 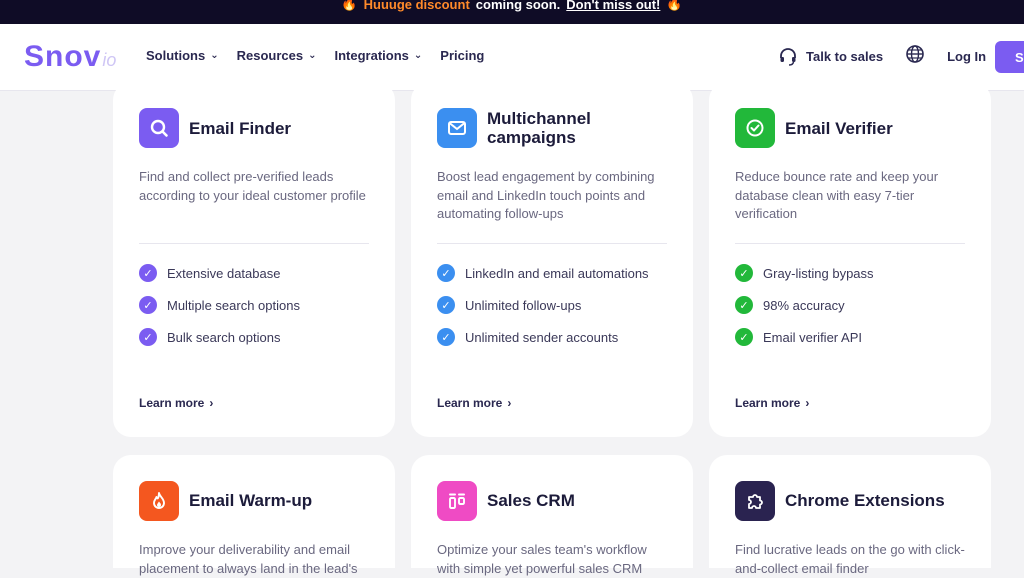 I want to click on logo: Snov io, so click(x=70, y=57).